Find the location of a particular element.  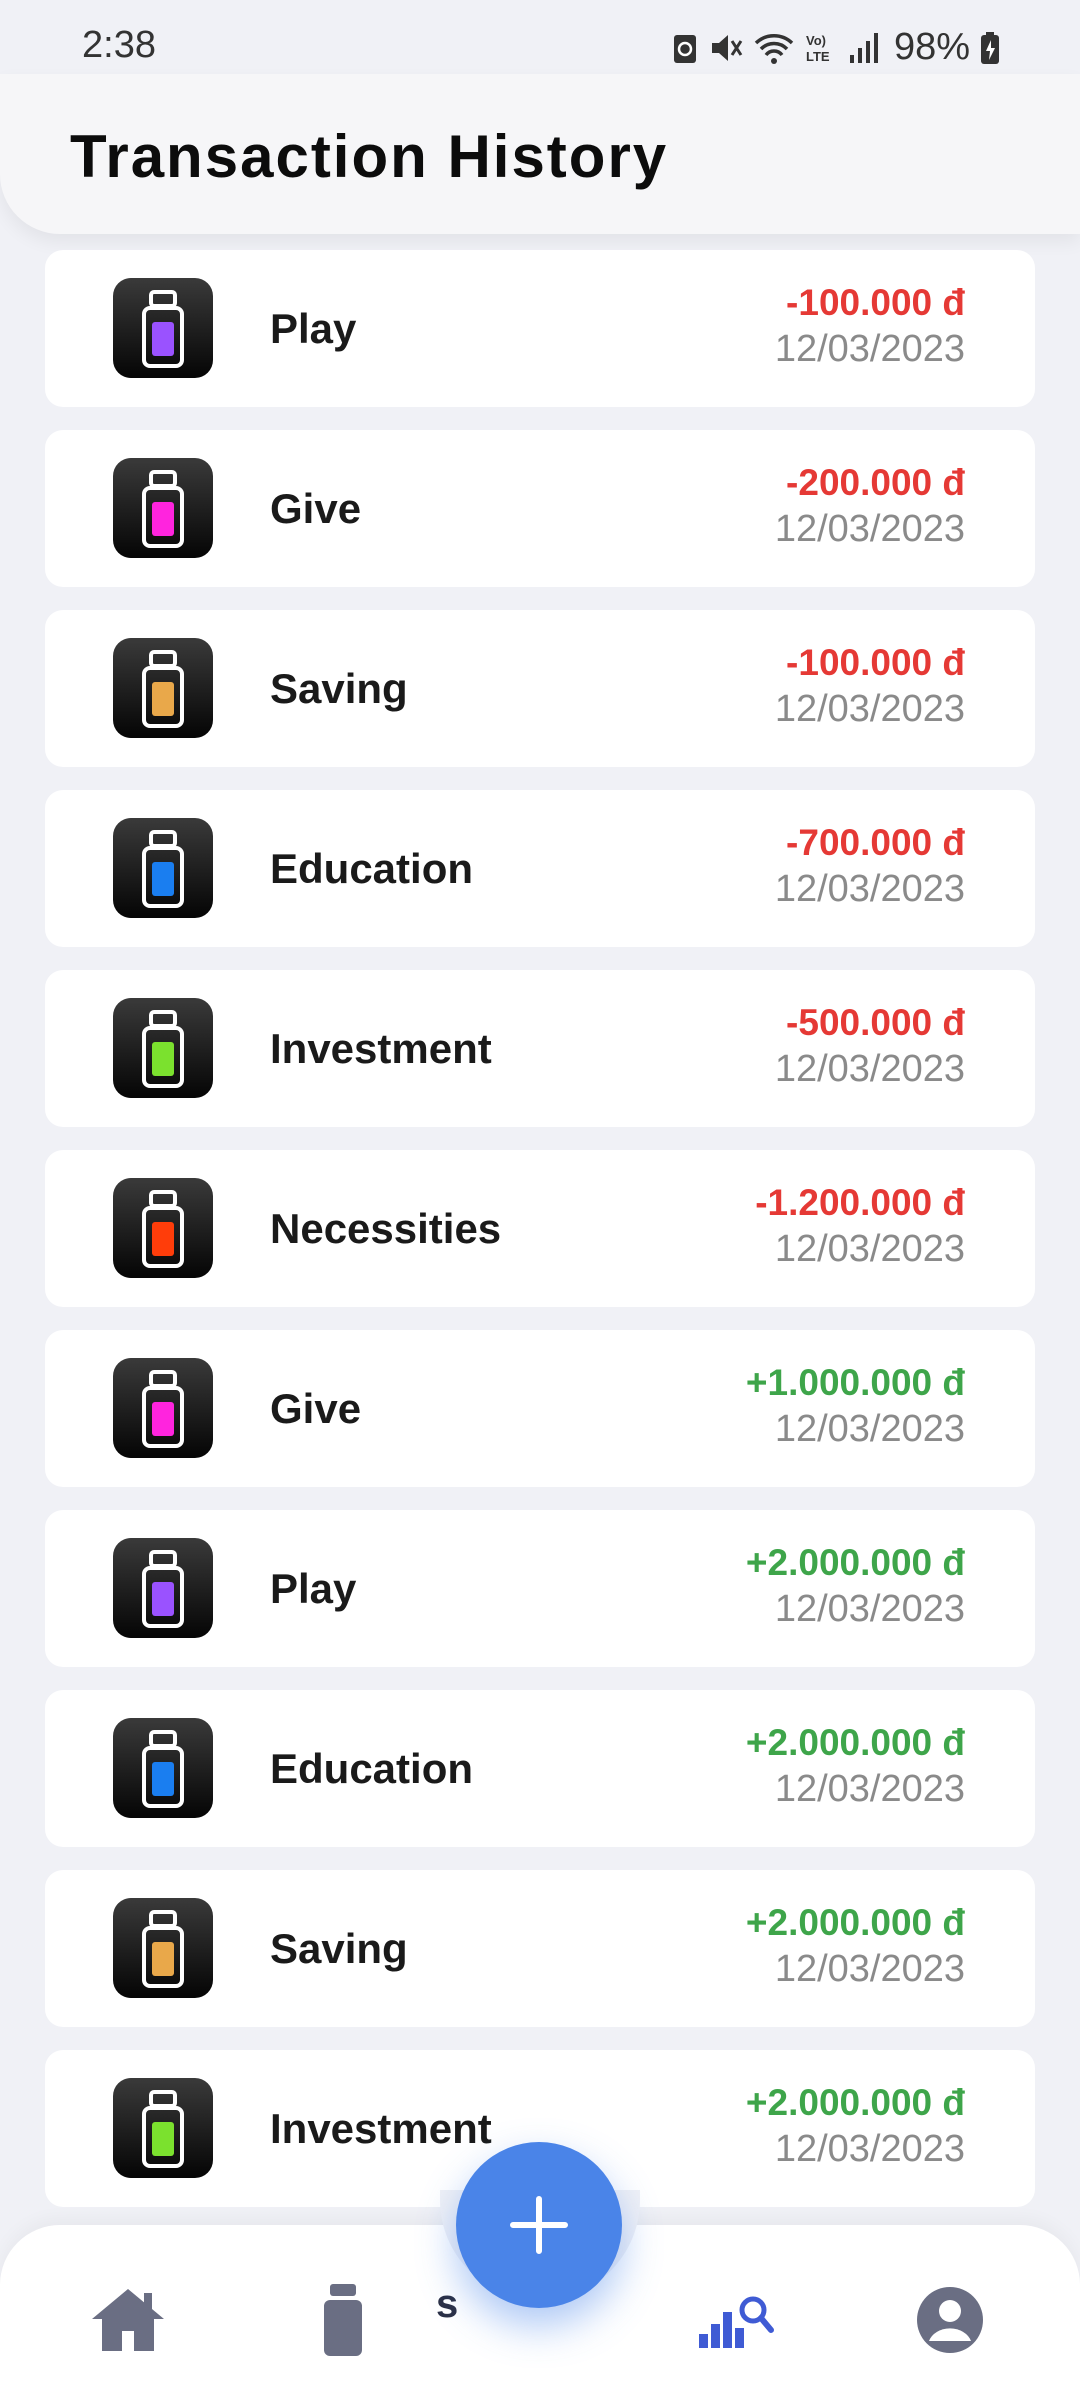

nav-partial-label: s is located at coordinates (447, 2304).